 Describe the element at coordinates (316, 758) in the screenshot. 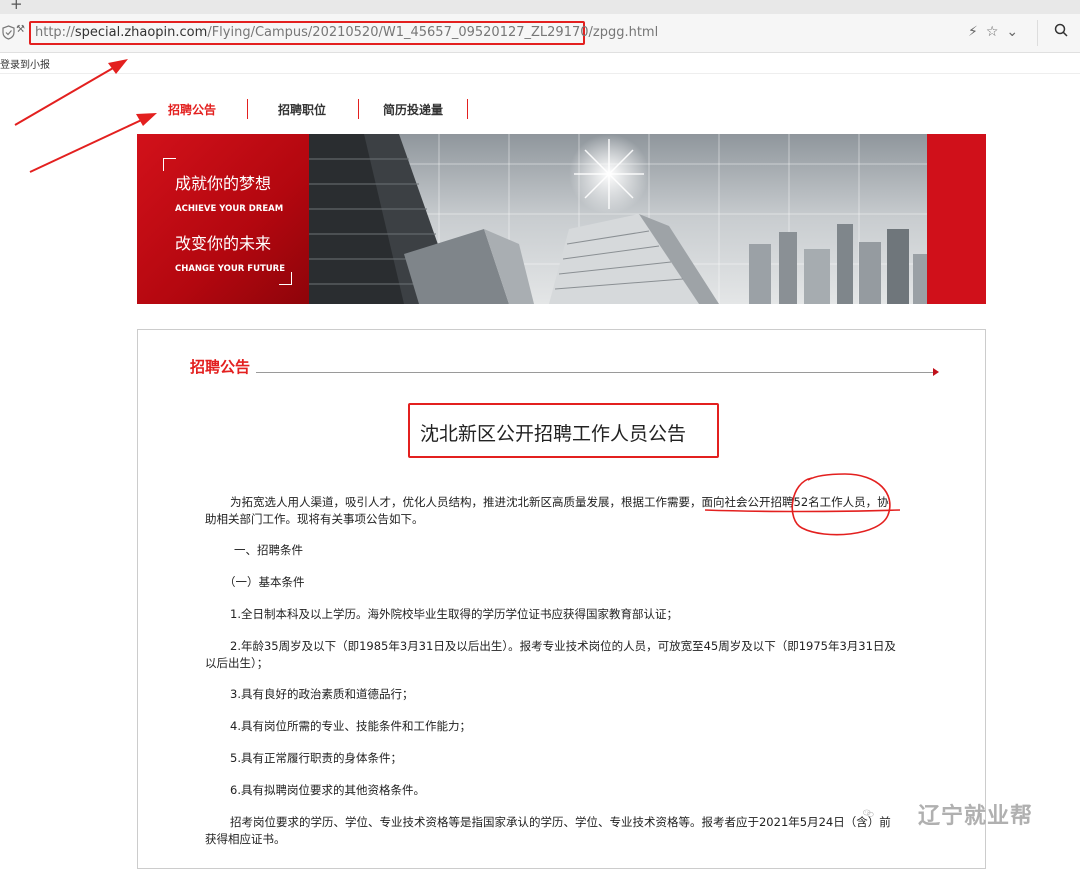

I see `condition-item: 5.具有正常履行职责的身体条件；` at that location.